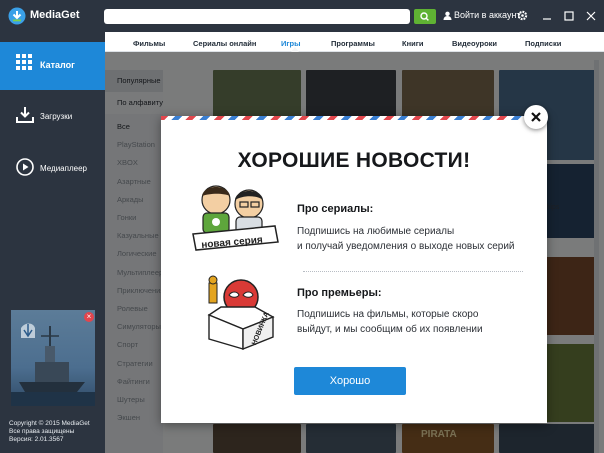 This screenshot has height=453, width=604. I want to click on login-link: Войти в аккаунт, so click(482, 15).